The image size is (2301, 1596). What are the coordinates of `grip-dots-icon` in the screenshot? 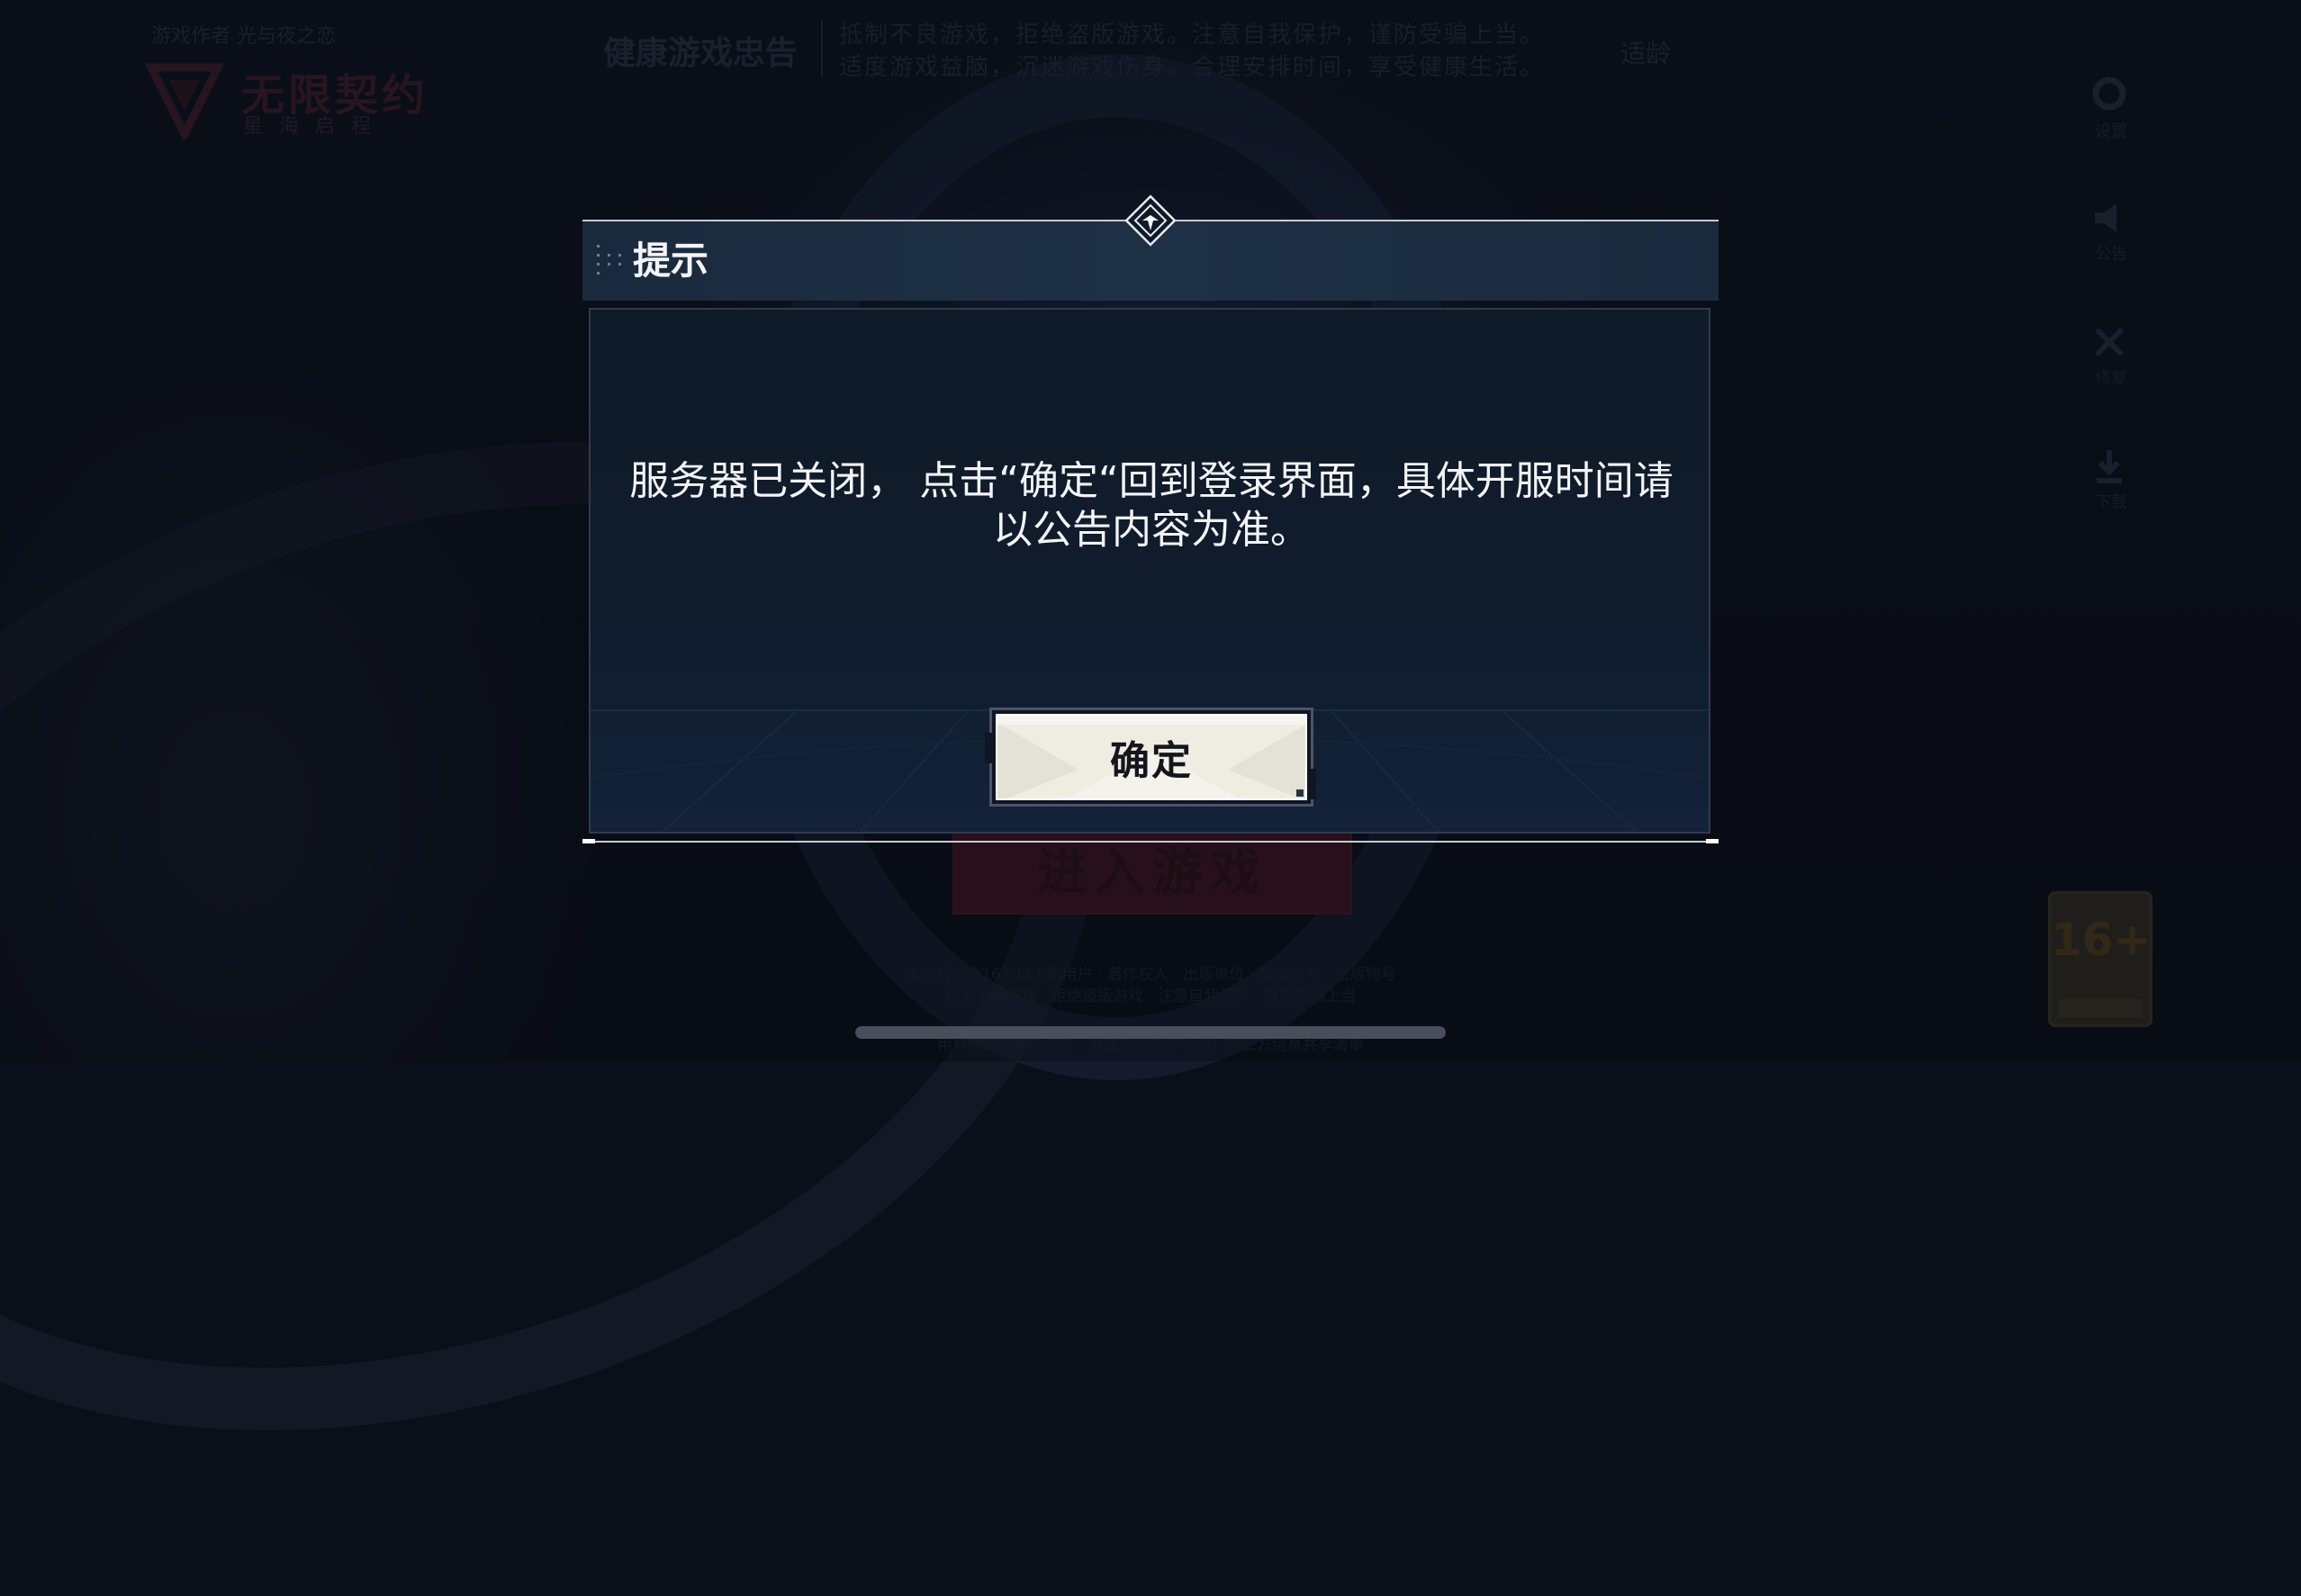 It's located at (609, 260).